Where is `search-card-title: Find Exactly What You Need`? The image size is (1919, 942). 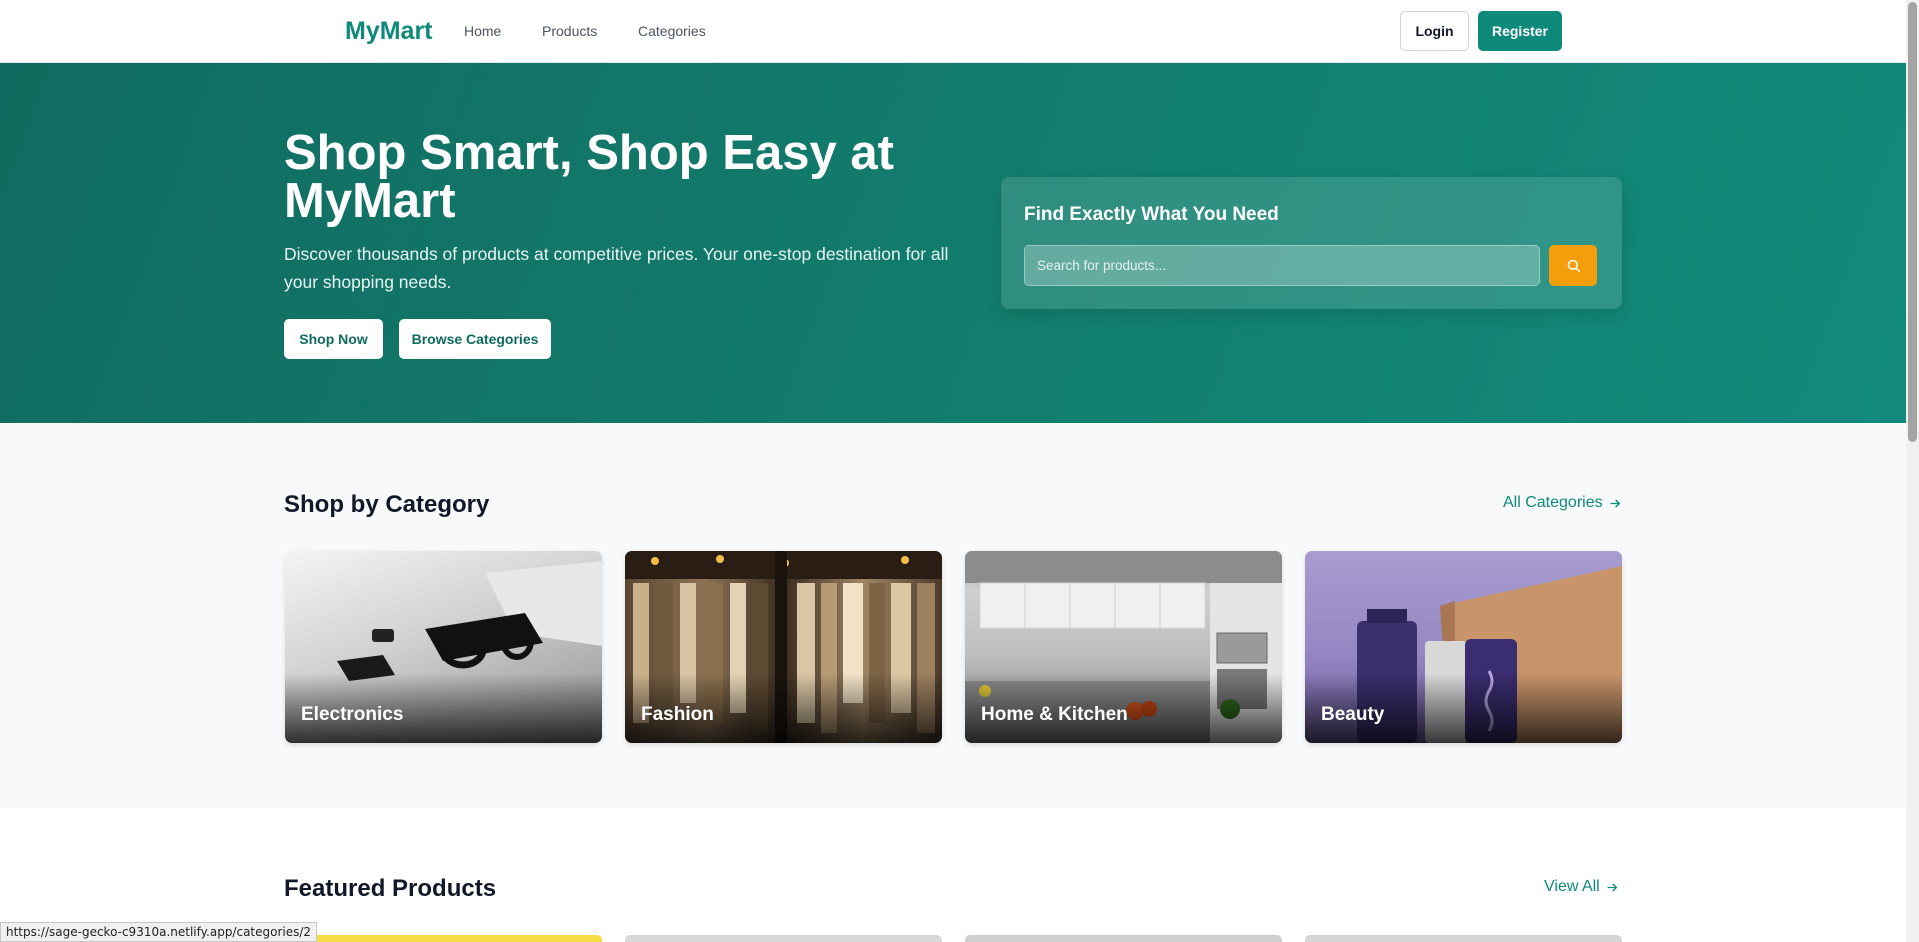 search-card-title: Find Exactly What You Need is located at coordinates (1151, 214).